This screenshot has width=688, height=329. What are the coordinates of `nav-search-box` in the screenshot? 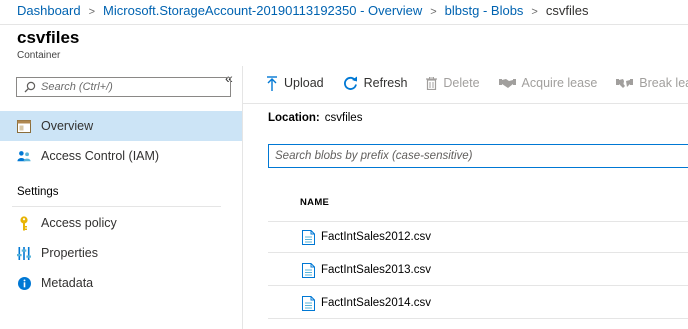 It's located at (123, 87).